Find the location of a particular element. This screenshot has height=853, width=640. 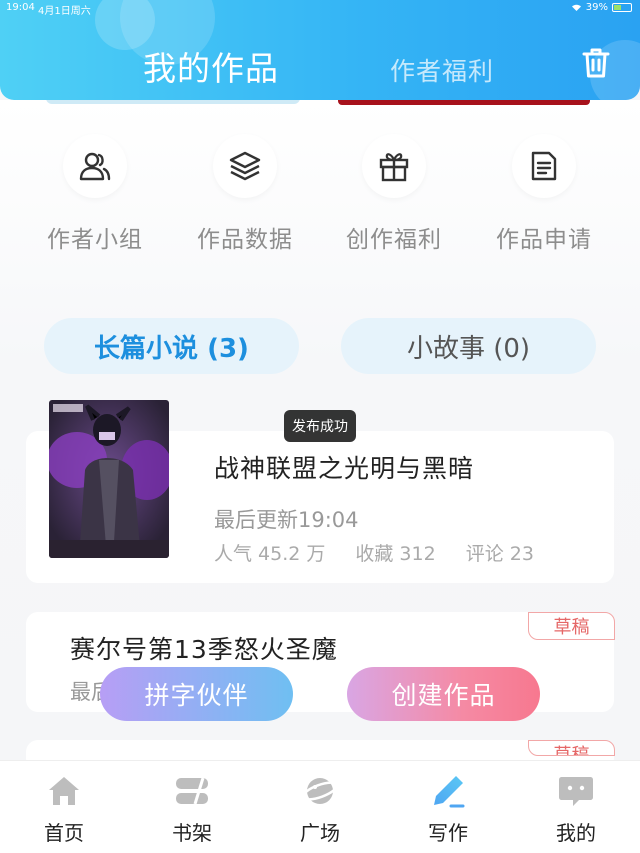

tabbar-bookshelf: 书架 is located at coordinates (192, 809).